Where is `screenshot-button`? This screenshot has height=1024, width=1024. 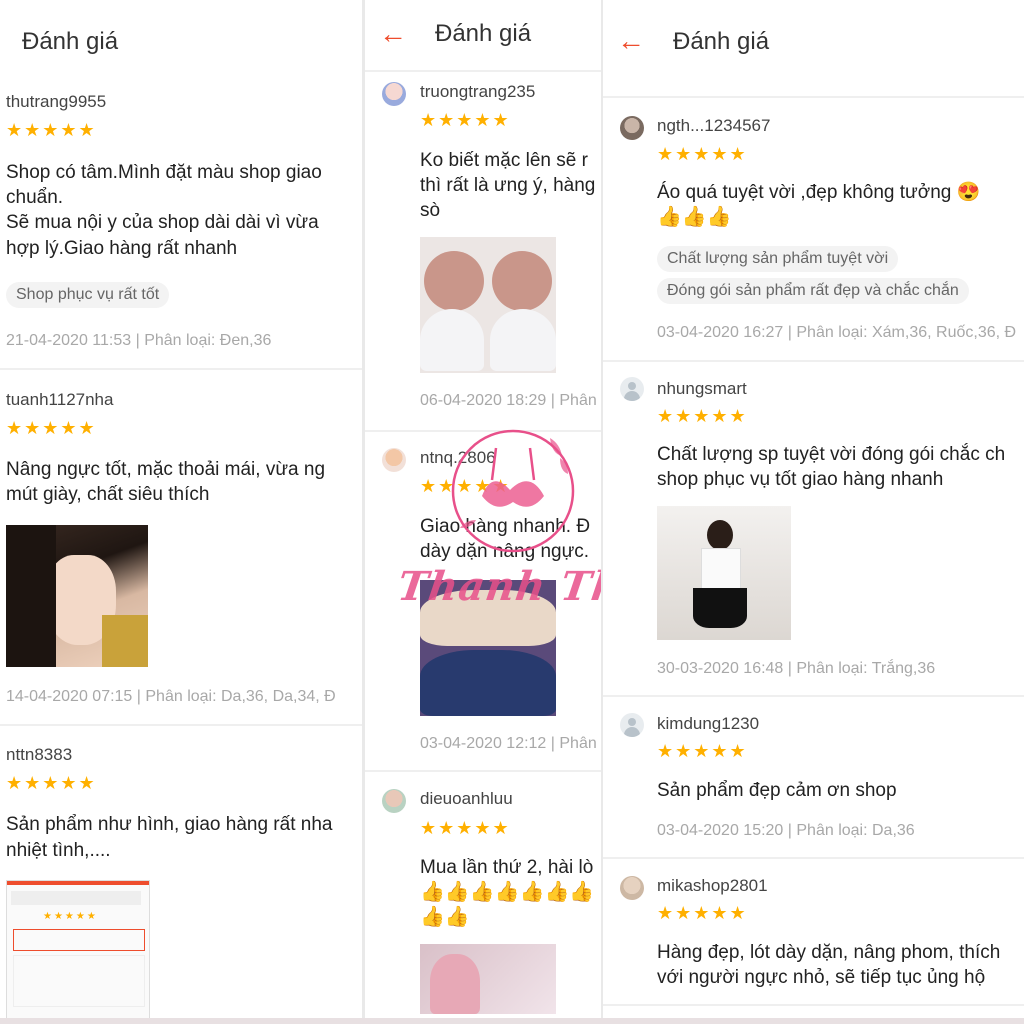 screenshot-button is located at coordinates (79, 940).